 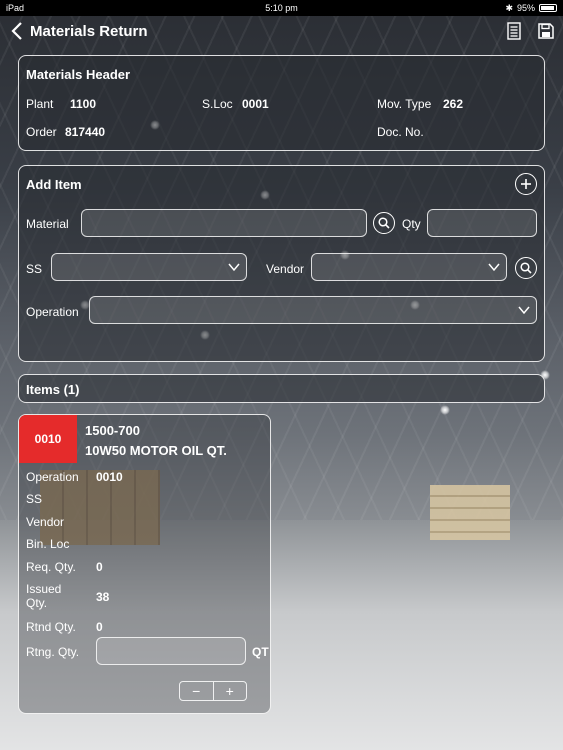 What do you see at coordinates (470, 512) in the screenshot?
I see `pallet-stack` at bounding box center [470, 512].